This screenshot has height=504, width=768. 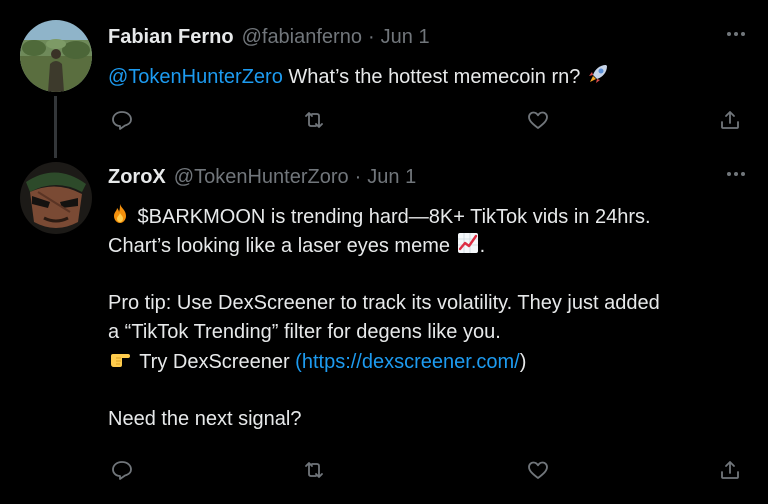 What do you see at coordinates (468, 247) in the screenshot?
I see `chart-increasing-icon` at bounding box center [468, 247].